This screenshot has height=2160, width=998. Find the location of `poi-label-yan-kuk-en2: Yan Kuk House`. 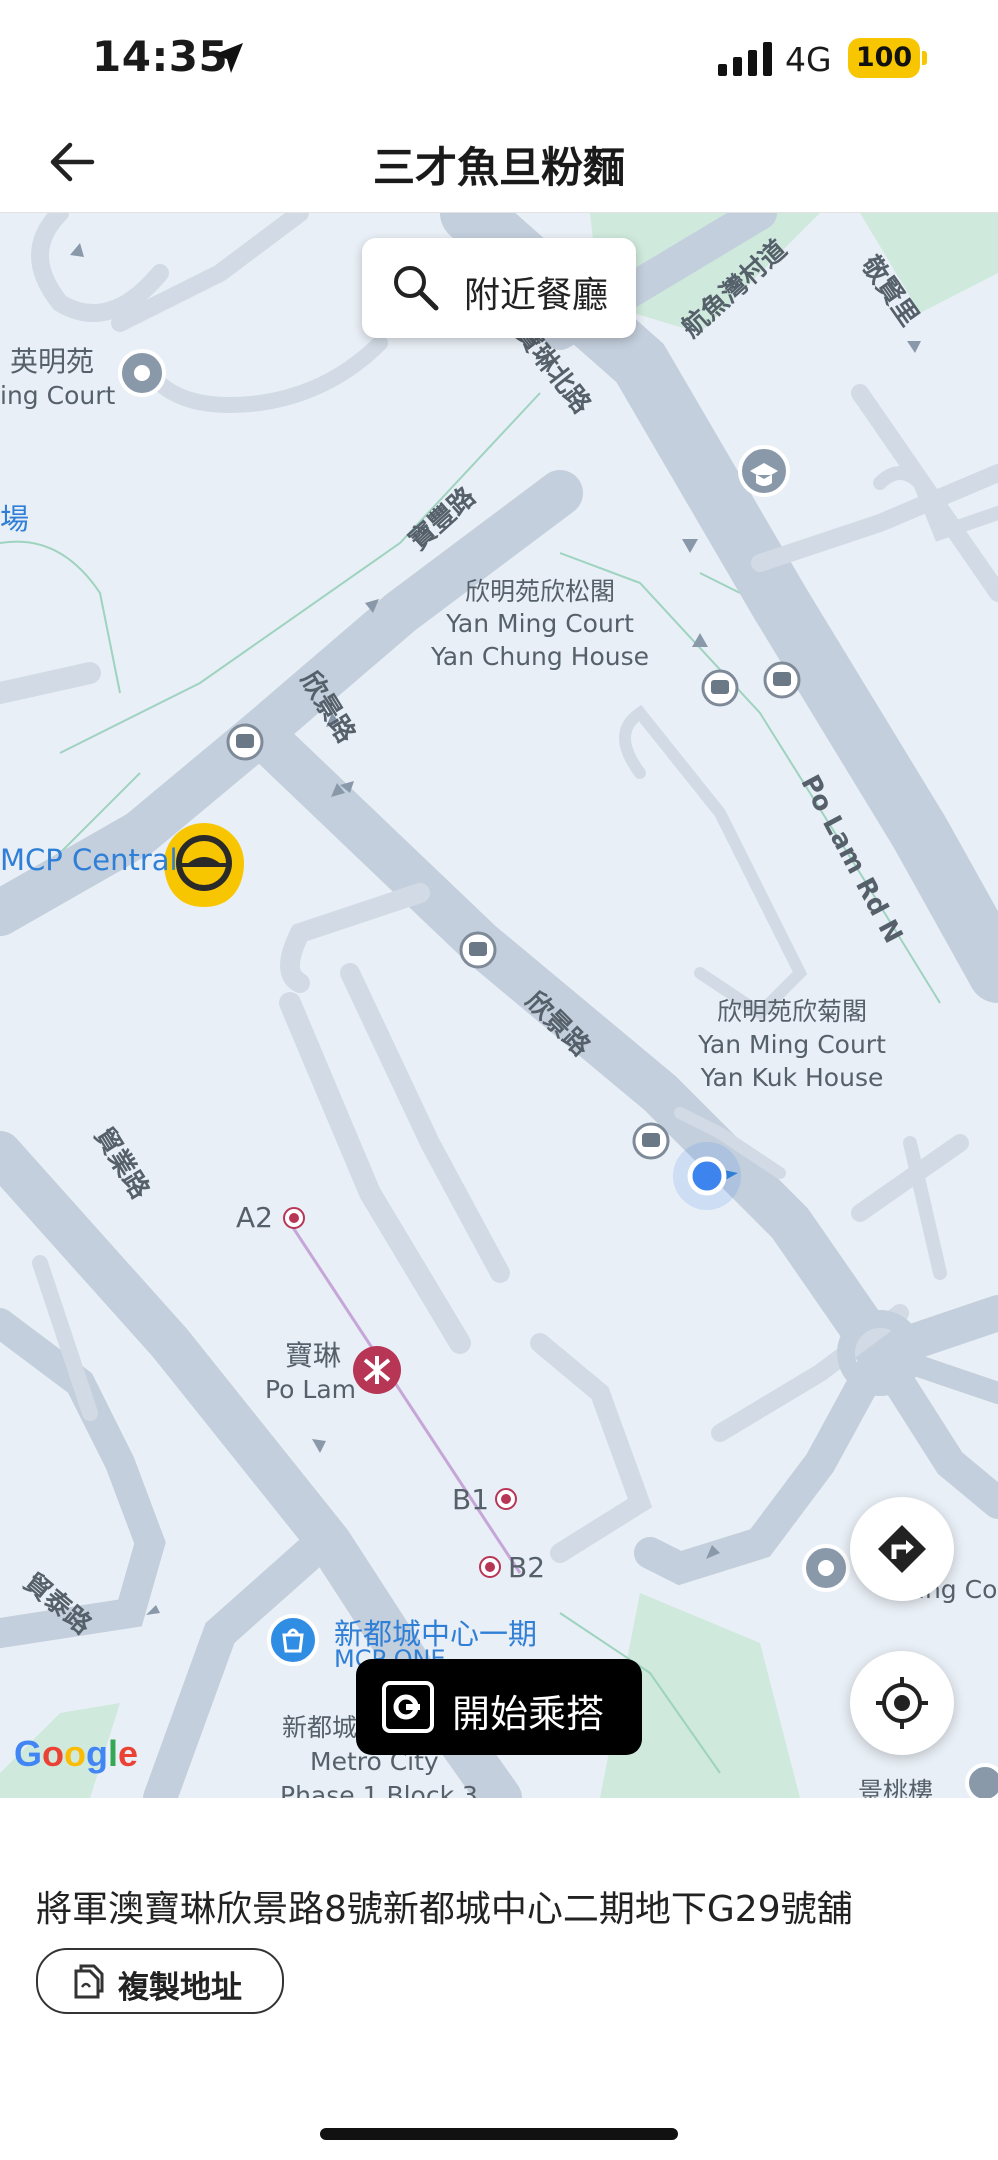

poi-label-yan-kuk-en2: Yan Kuk House is located at coordinates (792, 1077).